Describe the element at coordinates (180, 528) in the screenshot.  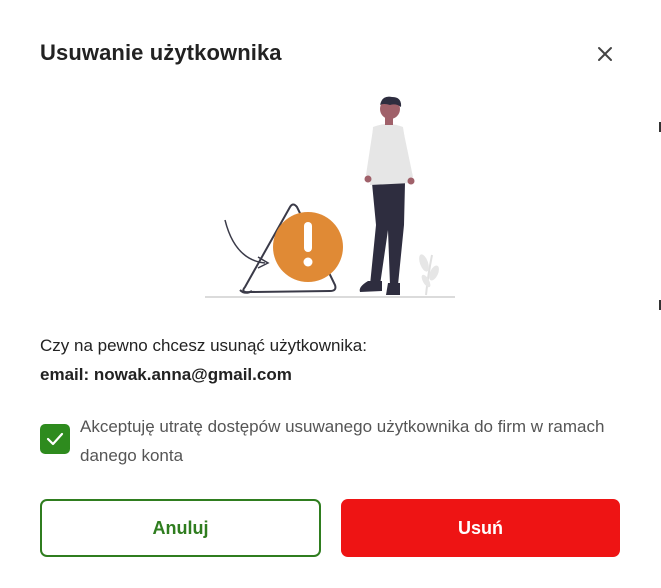
I see `cancel-button: Anuluj` at that location.